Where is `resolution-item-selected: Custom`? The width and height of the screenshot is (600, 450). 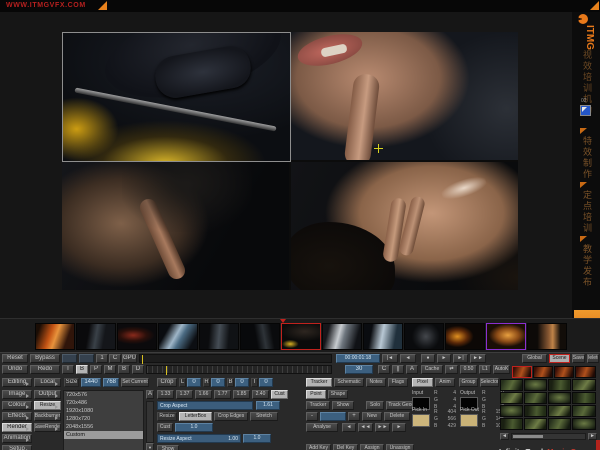
resolution-item-selected: Custom is located at coordinates (103, 435).